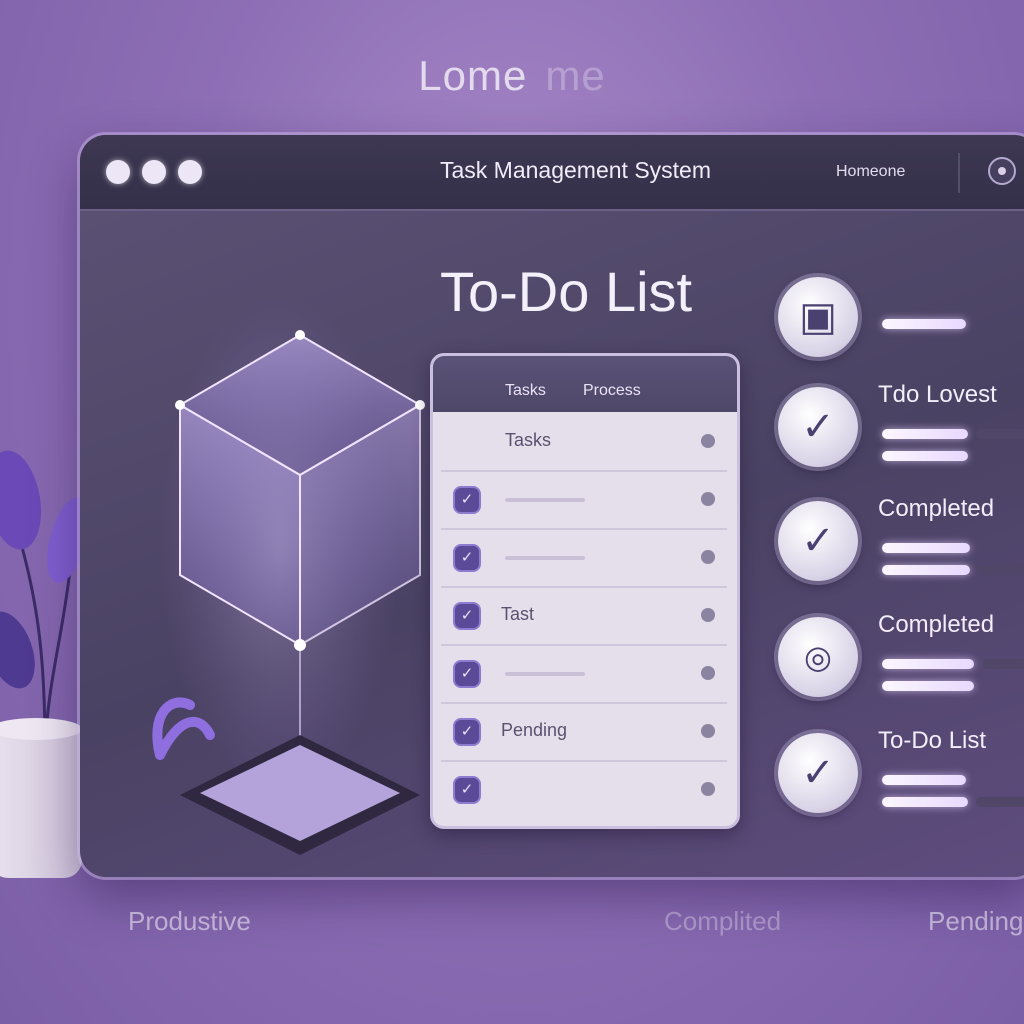 Image resolution: width=1024 pixels, height=1024 pixels. What do you see at coordinates (473, 75) in the screenshot?
I see `background-heading-text: Lome` at bounding box center [473, 75].